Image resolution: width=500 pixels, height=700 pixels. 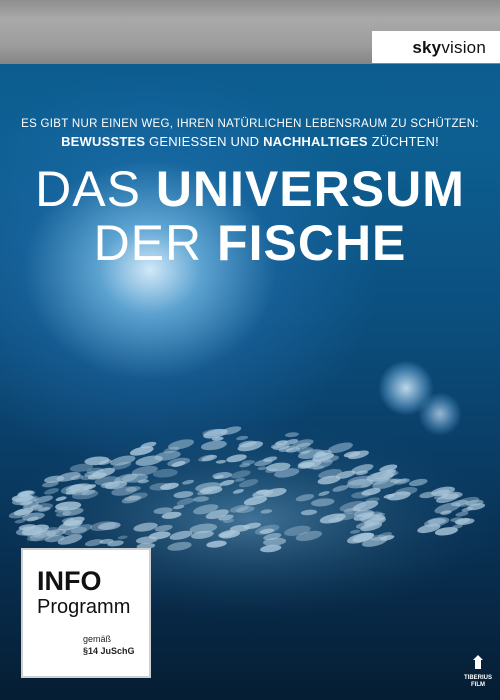 What do you see at coordinates (315, 141) in the screenshot?
I see `tagline-bold-nachhaltiges: Nachhaltiges` at bounding box center [315, 141].